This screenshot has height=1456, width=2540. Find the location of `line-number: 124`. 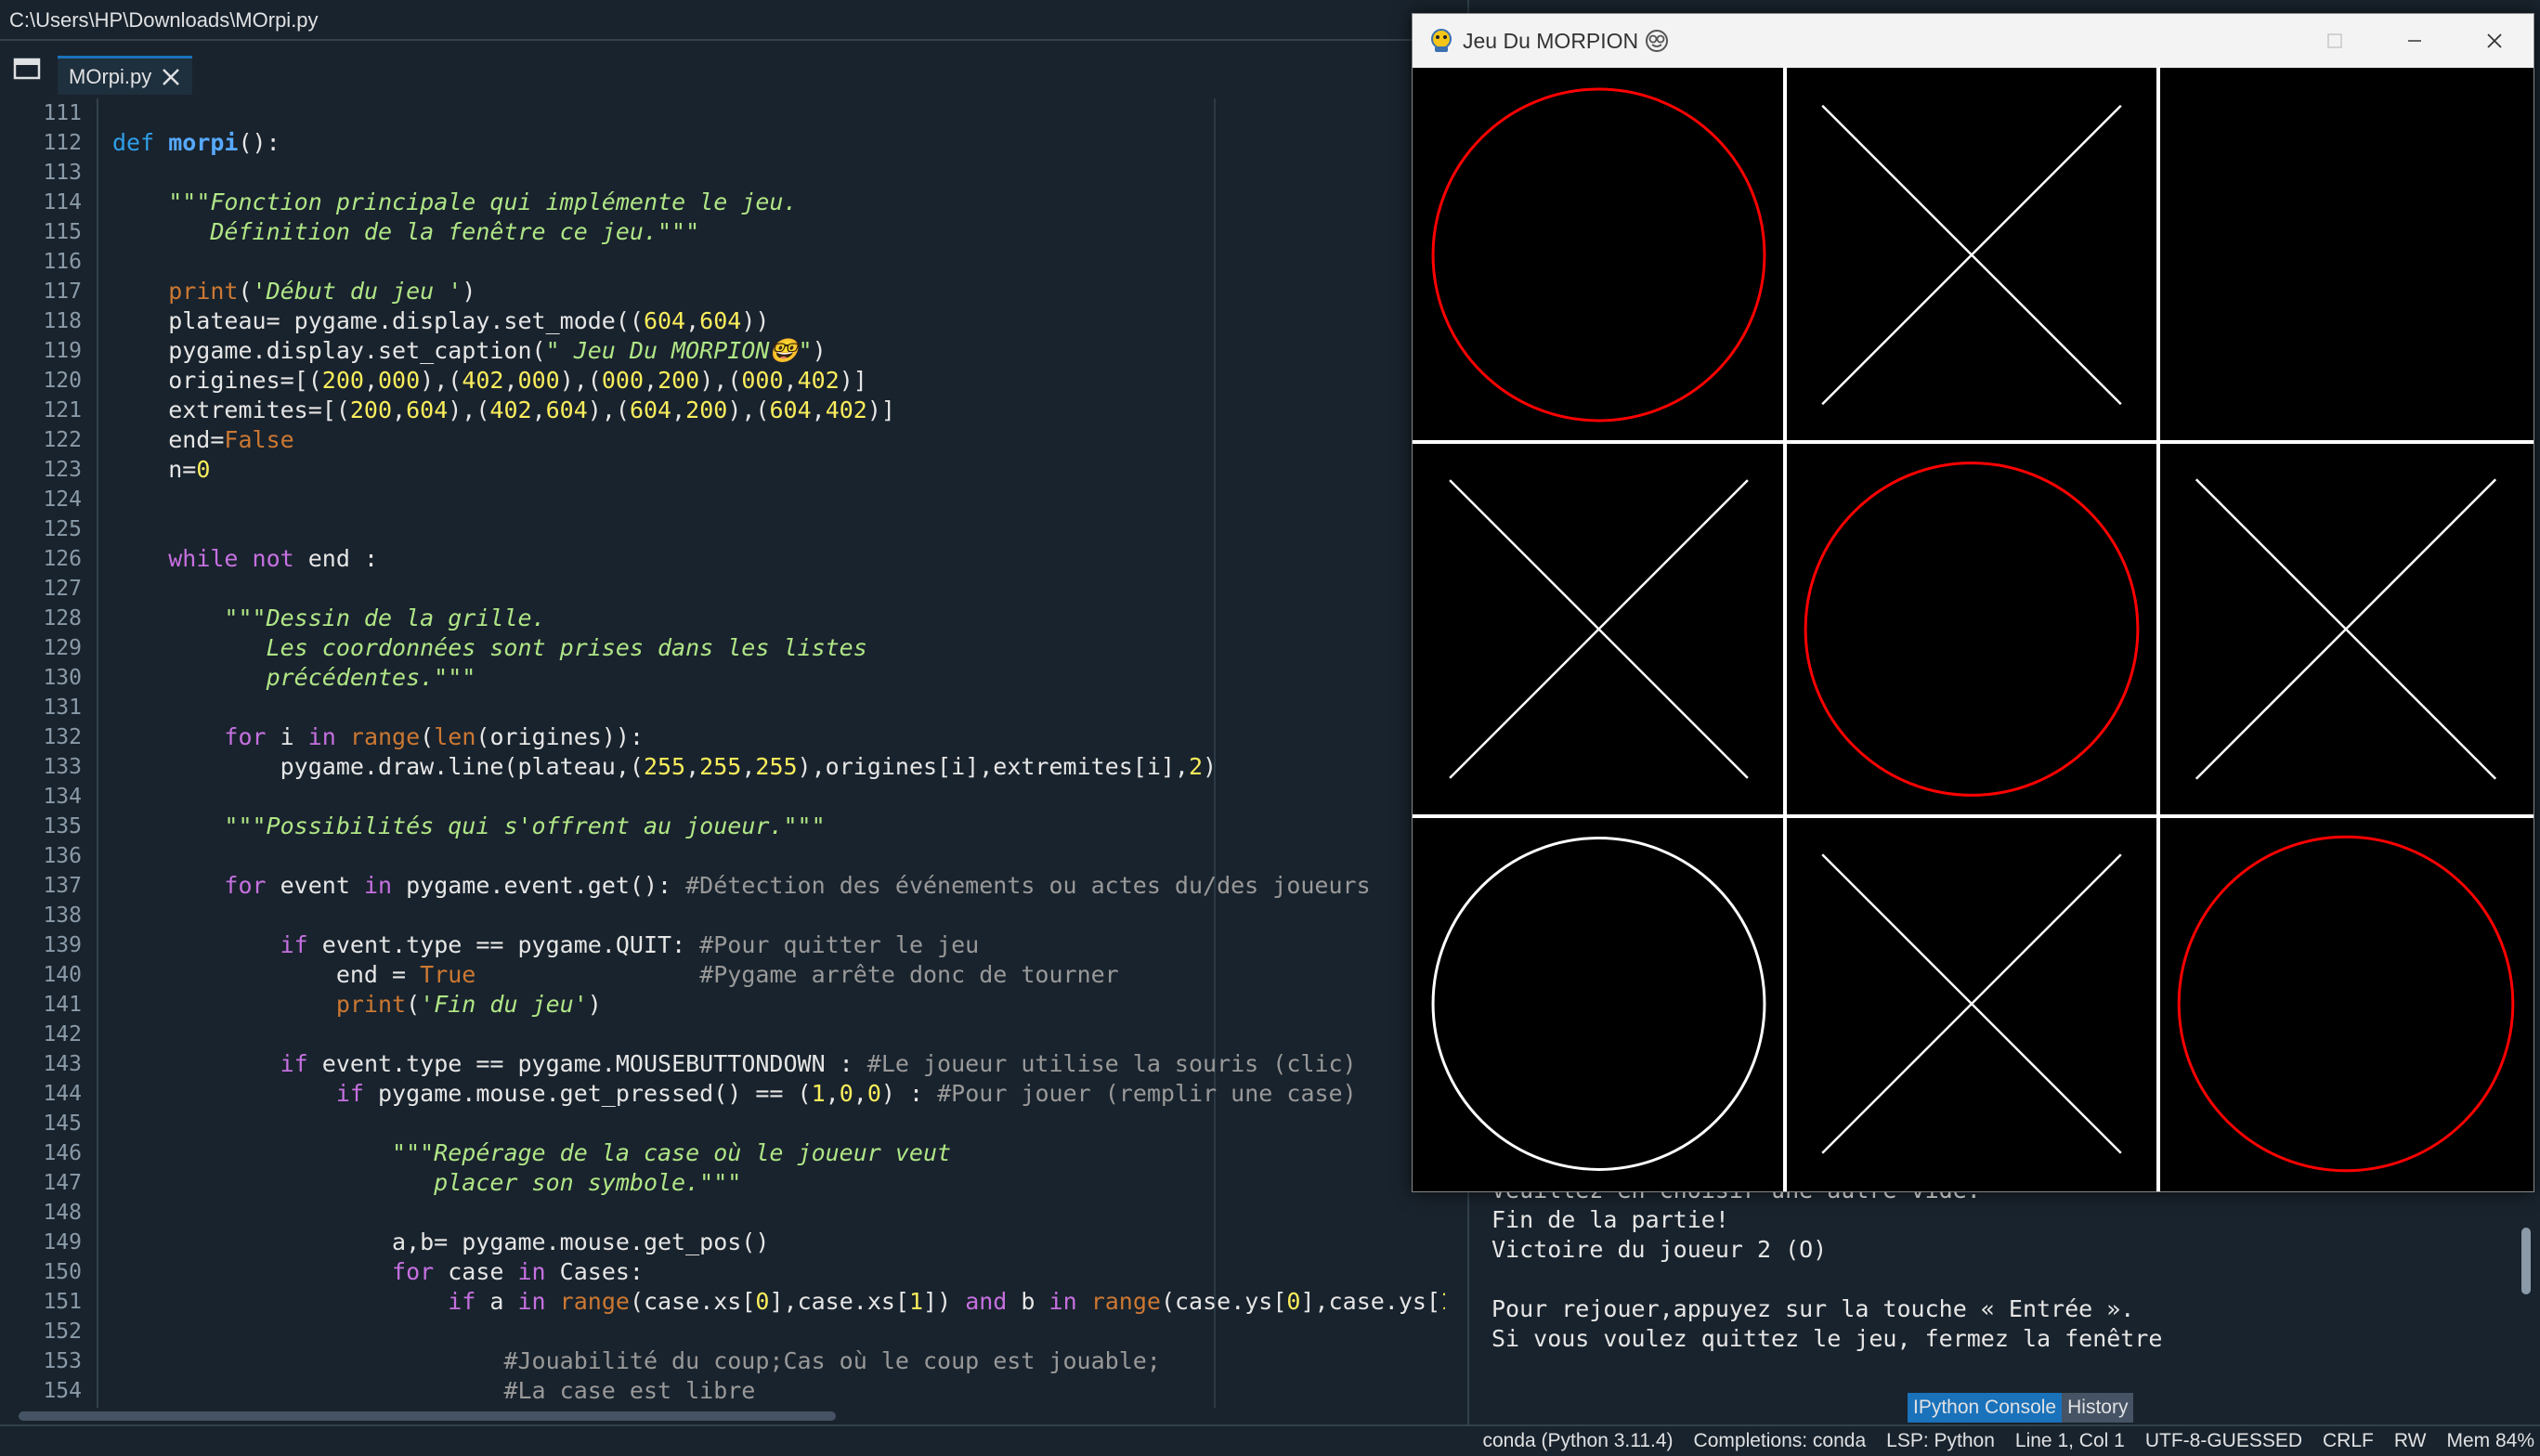

line-number: 124 is located at coordinates (62, 500).